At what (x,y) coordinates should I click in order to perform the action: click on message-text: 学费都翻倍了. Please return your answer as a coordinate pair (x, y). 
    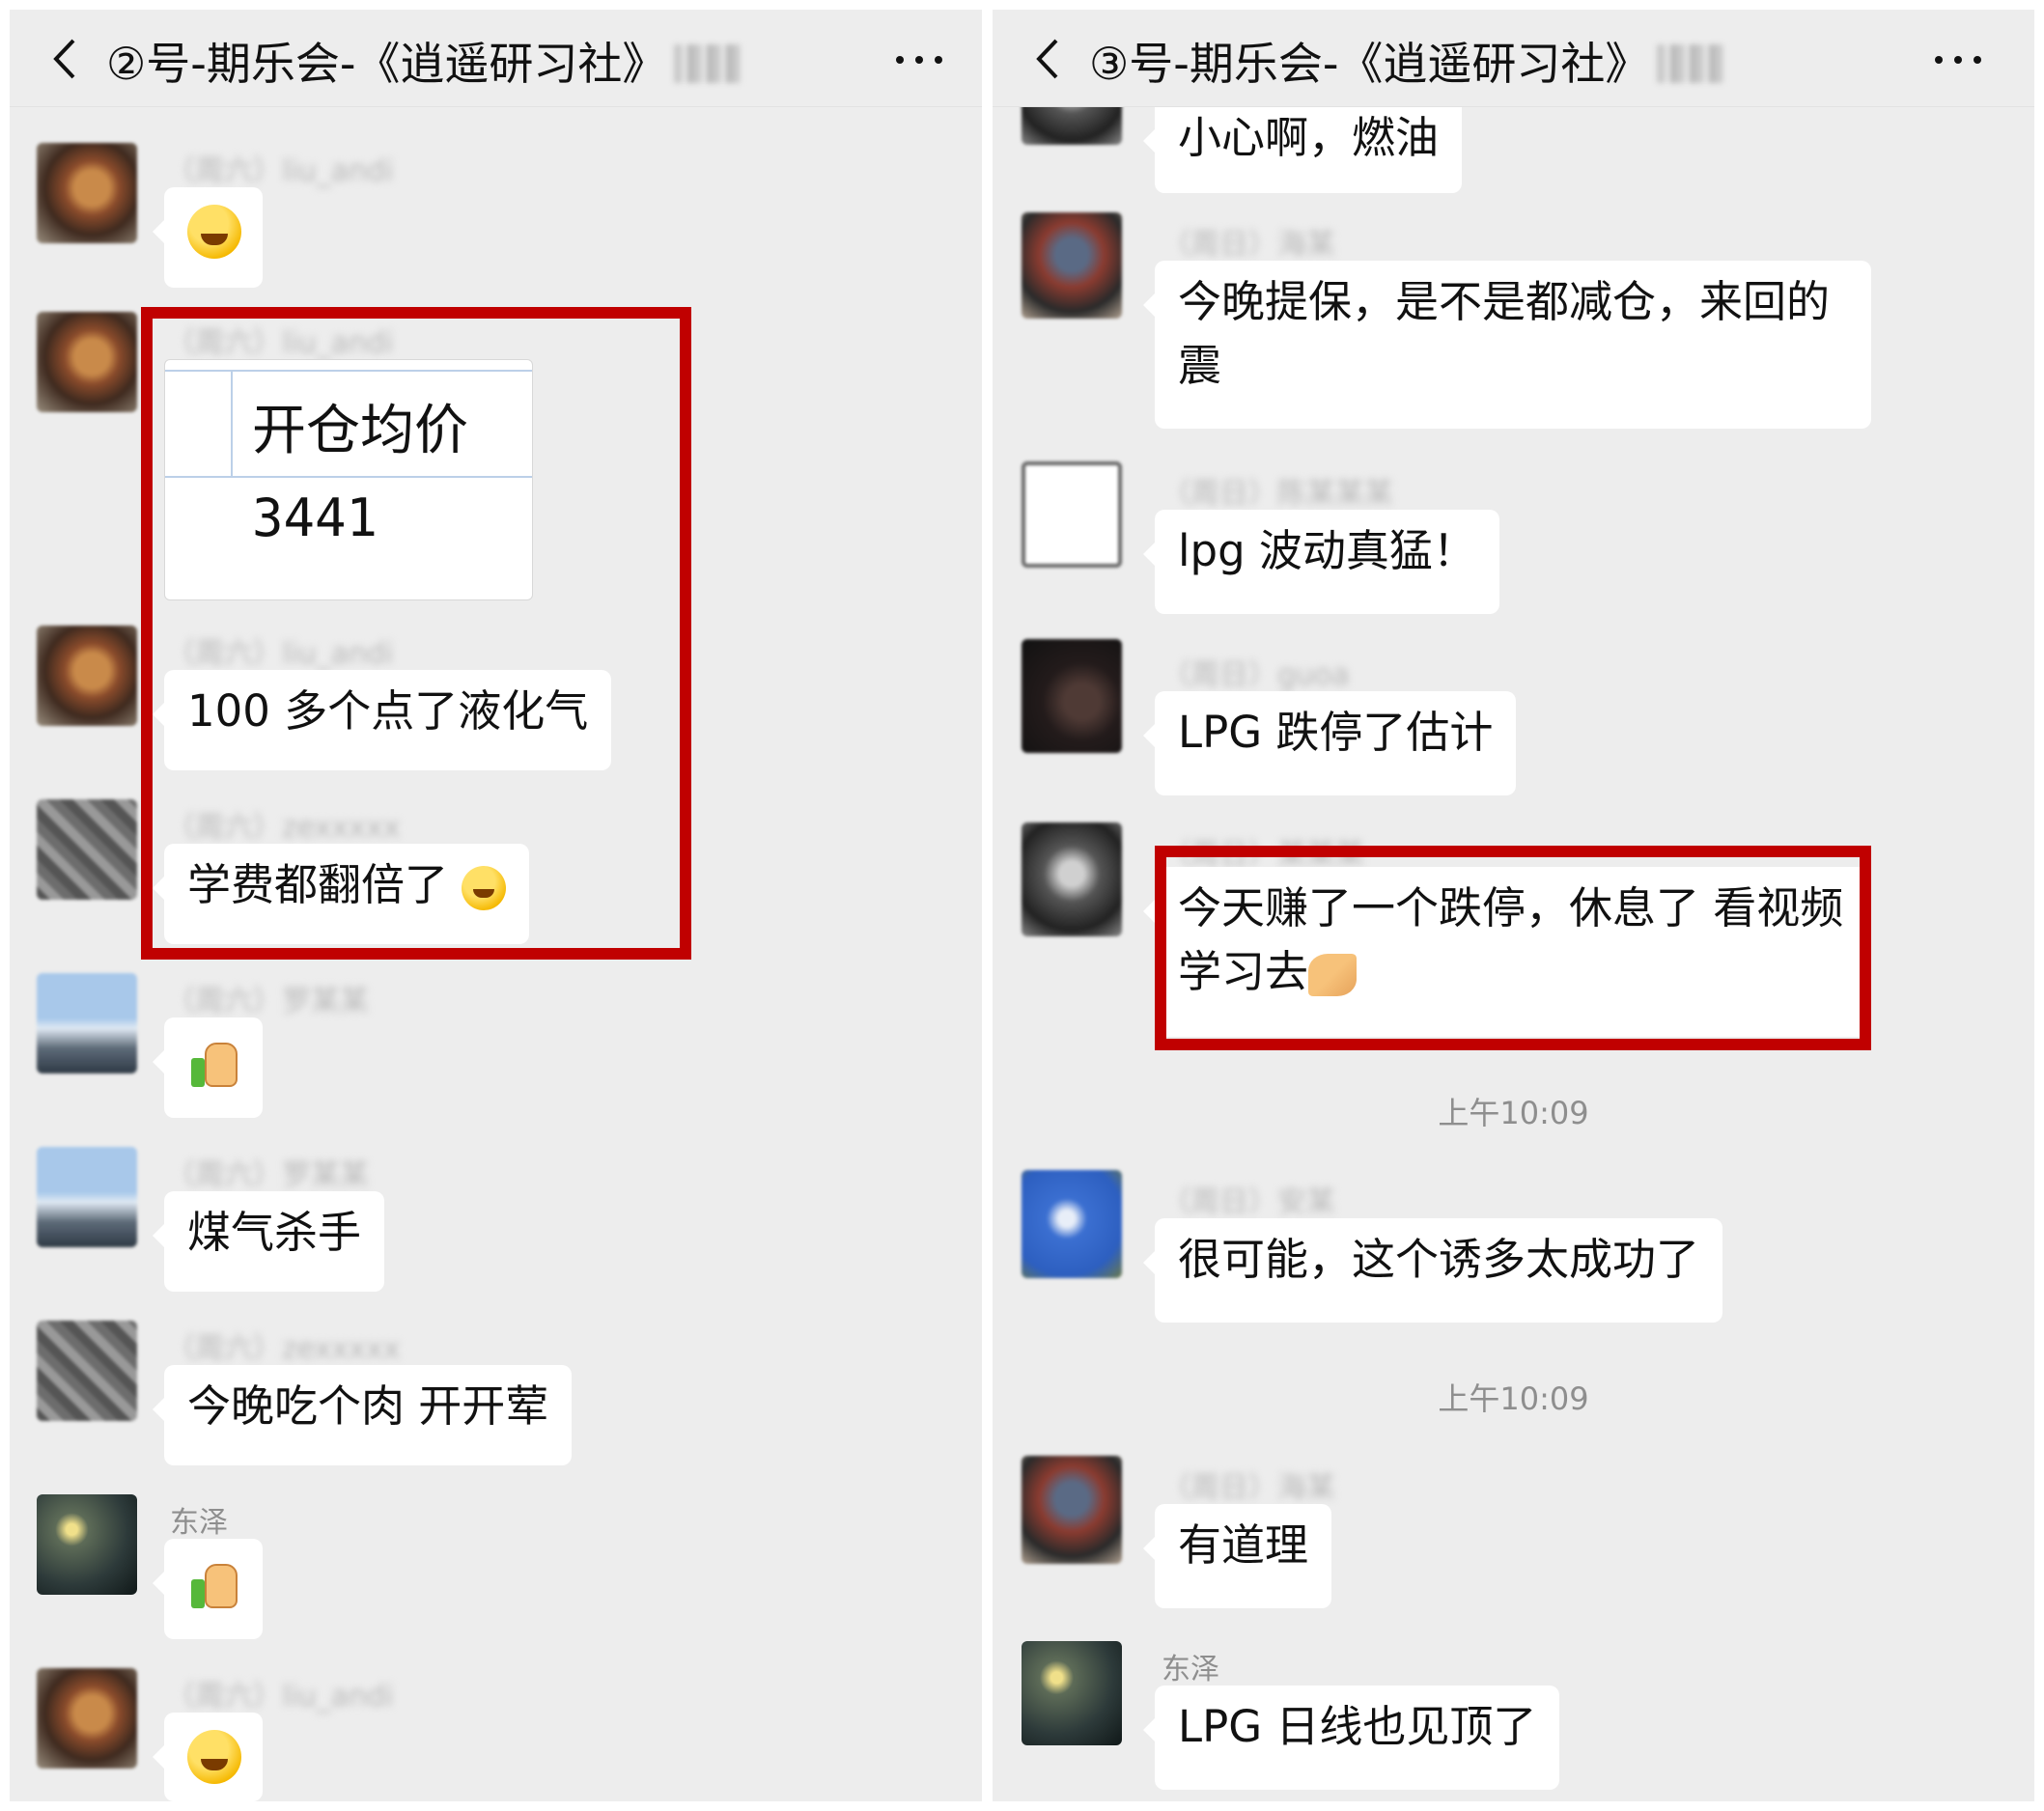
    Looking at the image, I should click on (318, 884).